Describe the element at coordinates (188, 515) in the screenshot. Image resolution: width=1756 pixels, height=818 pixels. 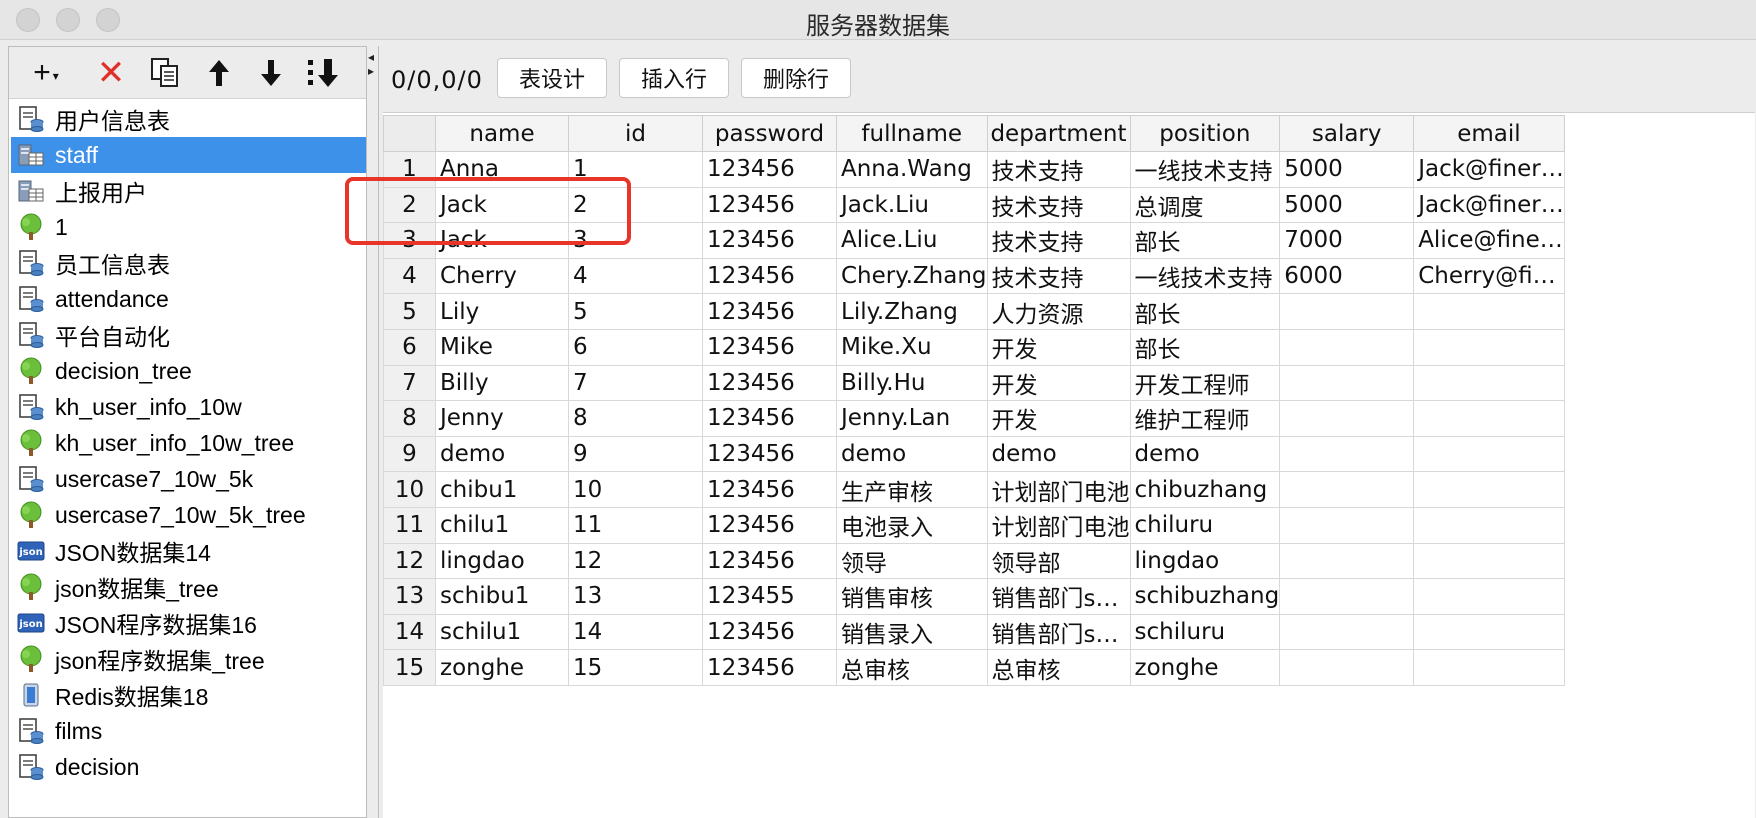
I see `tree-item: usercase7_10w_5k_tree` at that location.